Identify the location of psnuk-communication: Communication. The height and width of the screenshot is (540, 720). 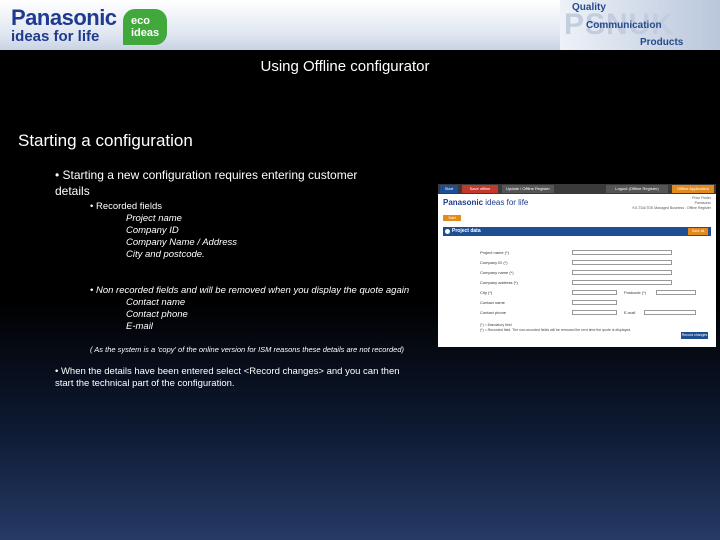
(624, 25).